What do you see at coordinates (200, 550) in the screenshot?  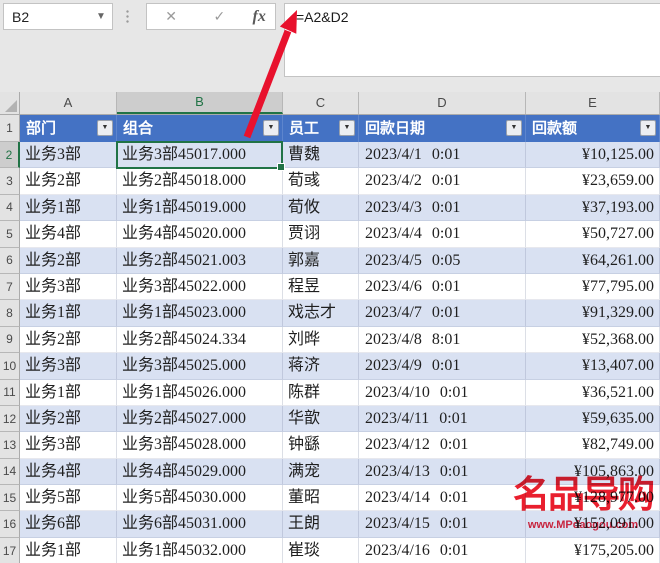 I see `cell-c-combo: 业务1部45032.000` at bounding box center [200, 550].